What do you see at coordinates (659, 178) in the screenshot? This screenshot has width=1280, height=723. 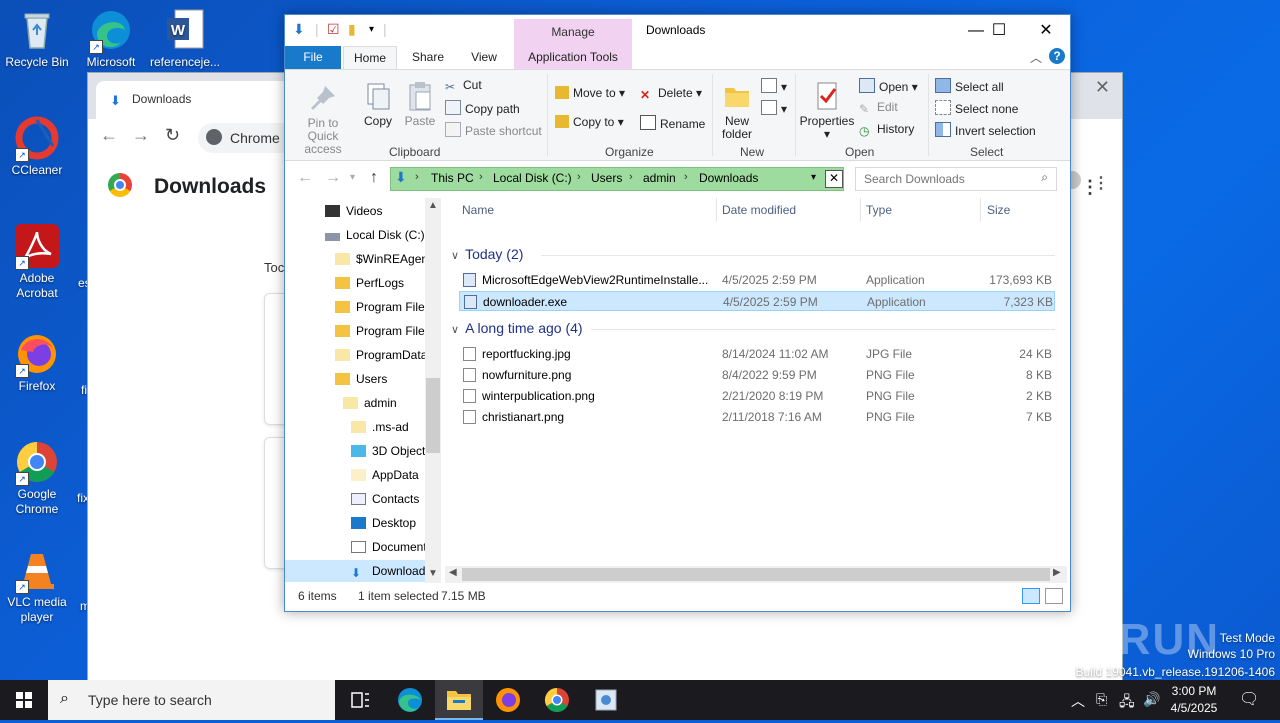 I see `breadcrumb-admin: admin` at bounding box center [659, 178].